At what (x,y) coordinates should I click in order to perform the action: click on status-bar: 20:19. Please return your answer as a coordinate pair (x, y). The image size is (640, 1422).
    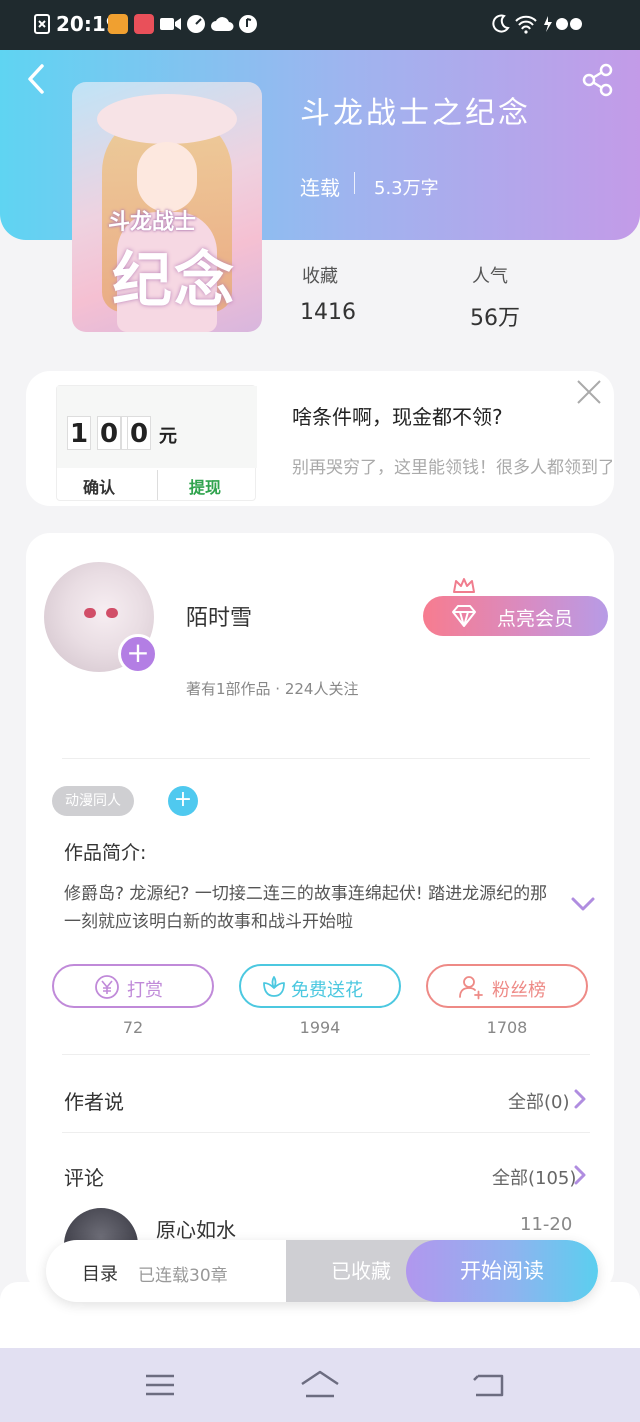
    Looking at the image, I should click on (320, 25).